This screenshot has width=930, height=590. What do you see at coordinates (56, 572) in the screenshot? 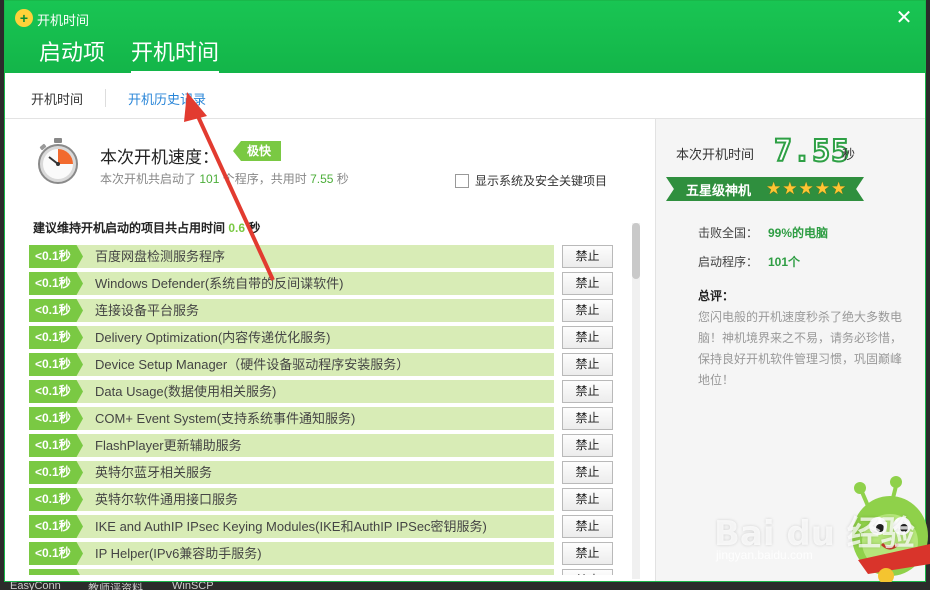
I see `time-badge` at bounding box center [56, 572].